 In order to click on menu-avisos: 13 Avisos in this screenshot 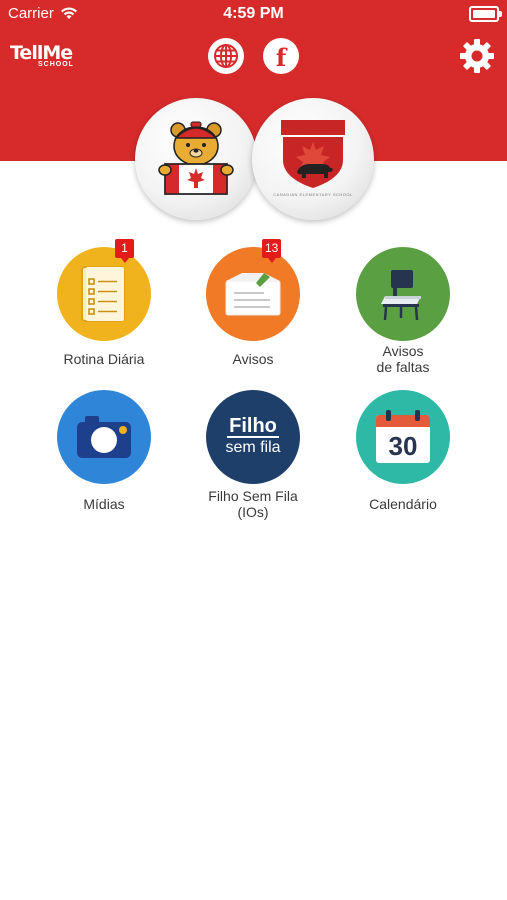, I will do `click(253, 303)`.